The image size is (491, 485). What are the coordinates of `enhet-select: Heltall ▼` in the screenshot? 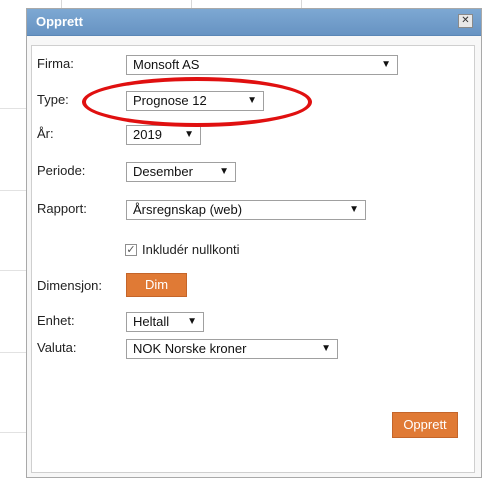 It's located at (165, 322).